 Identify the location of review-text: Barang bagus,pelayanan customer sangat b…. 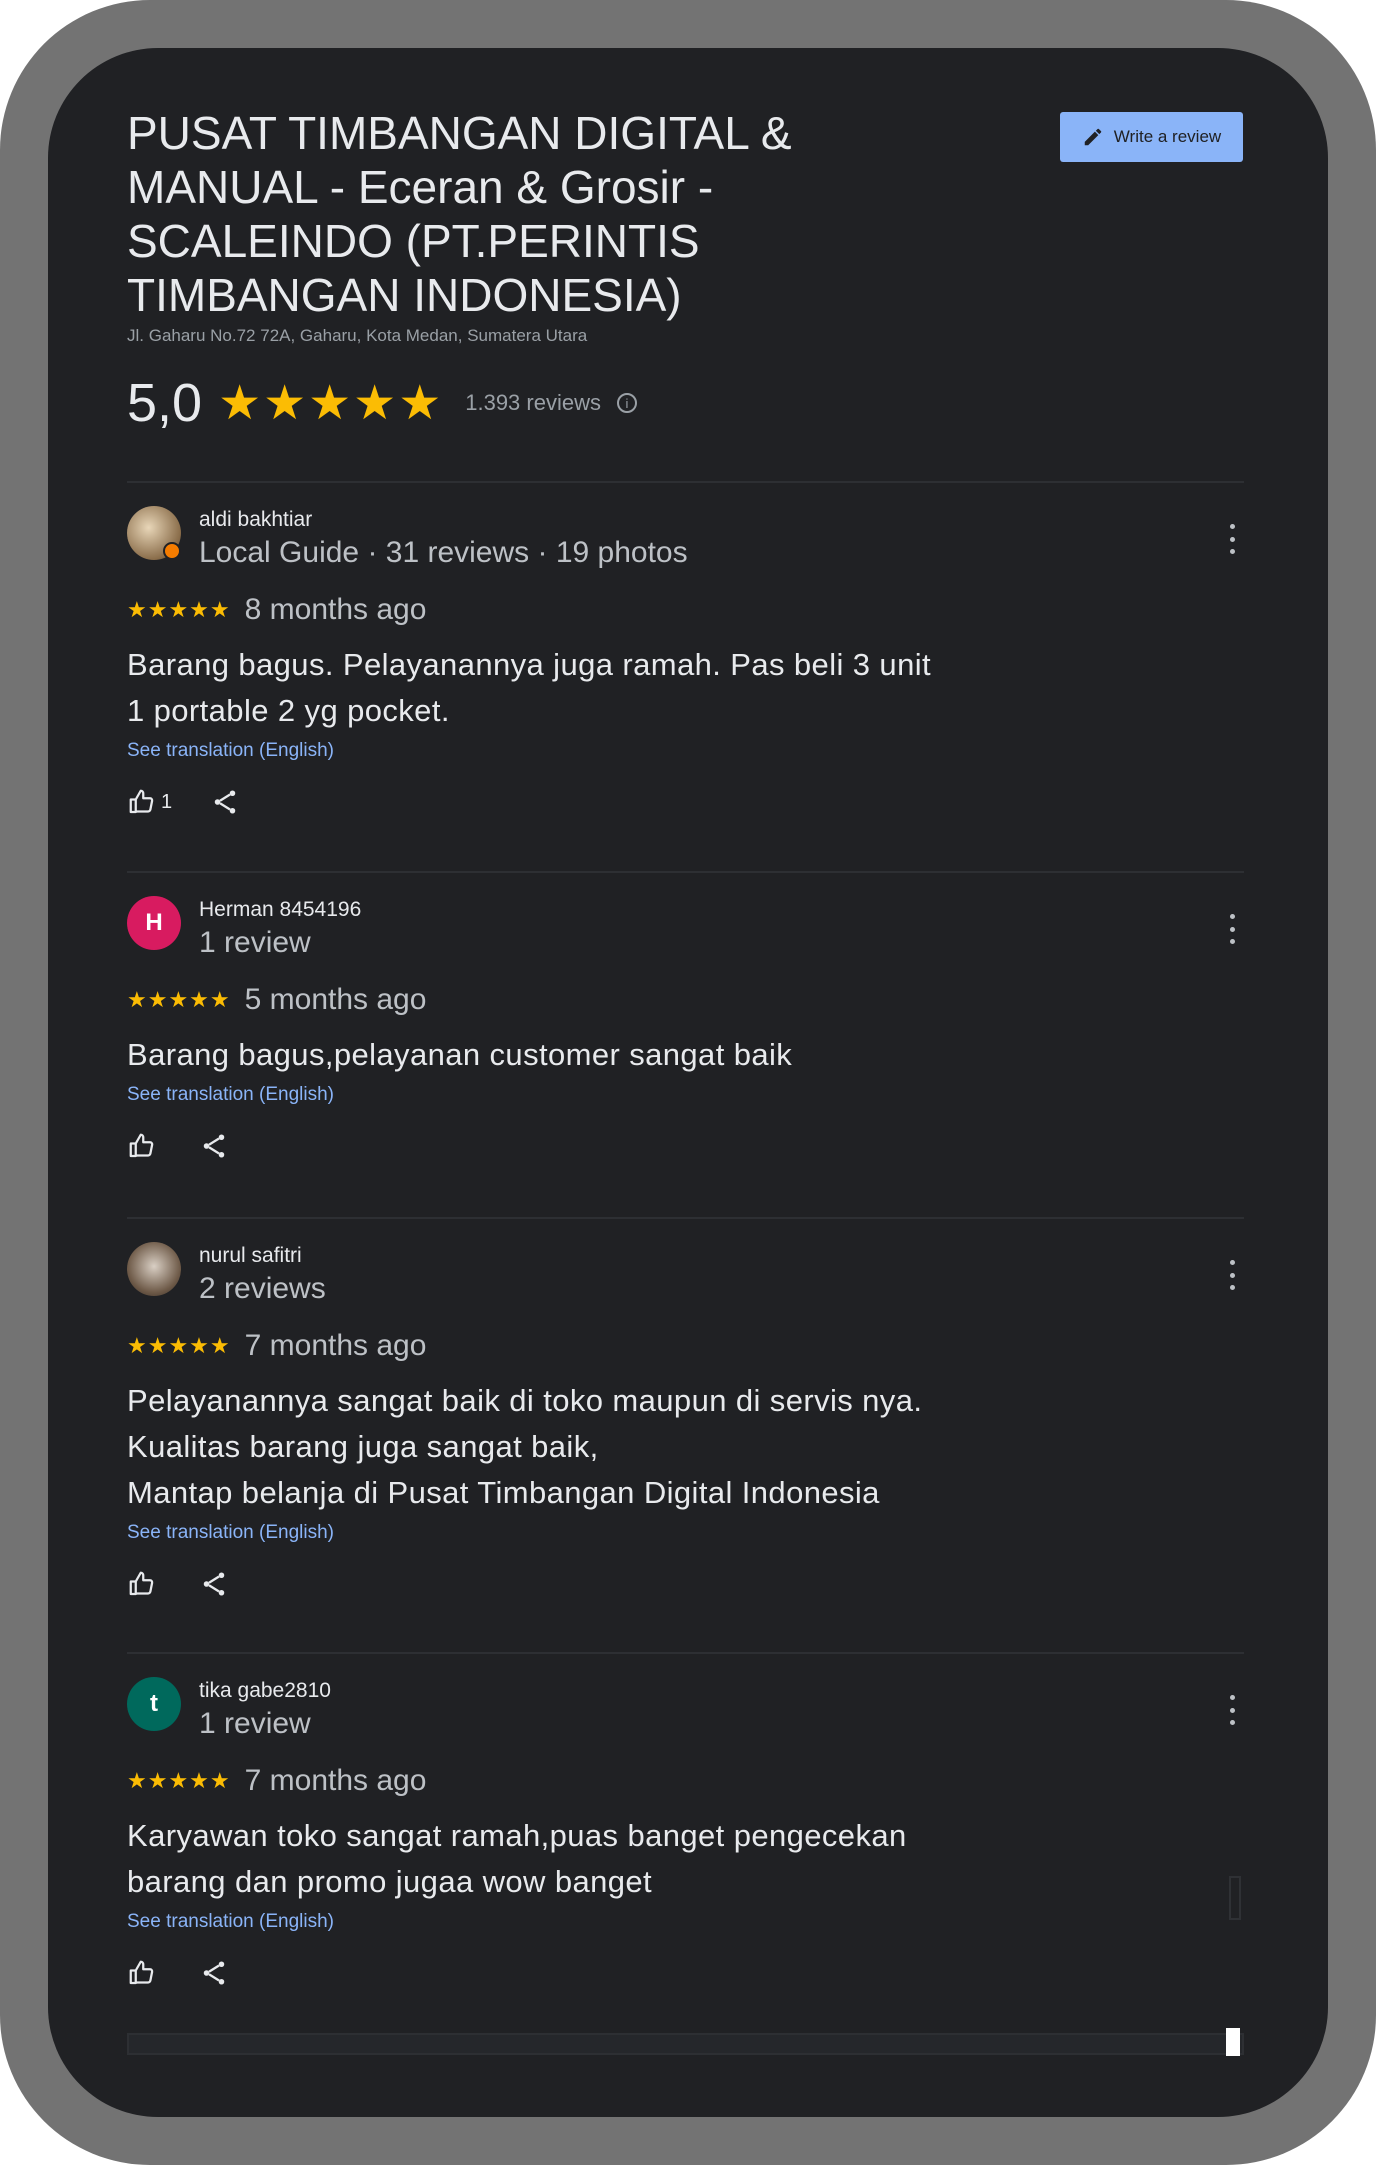
(685, 1055).